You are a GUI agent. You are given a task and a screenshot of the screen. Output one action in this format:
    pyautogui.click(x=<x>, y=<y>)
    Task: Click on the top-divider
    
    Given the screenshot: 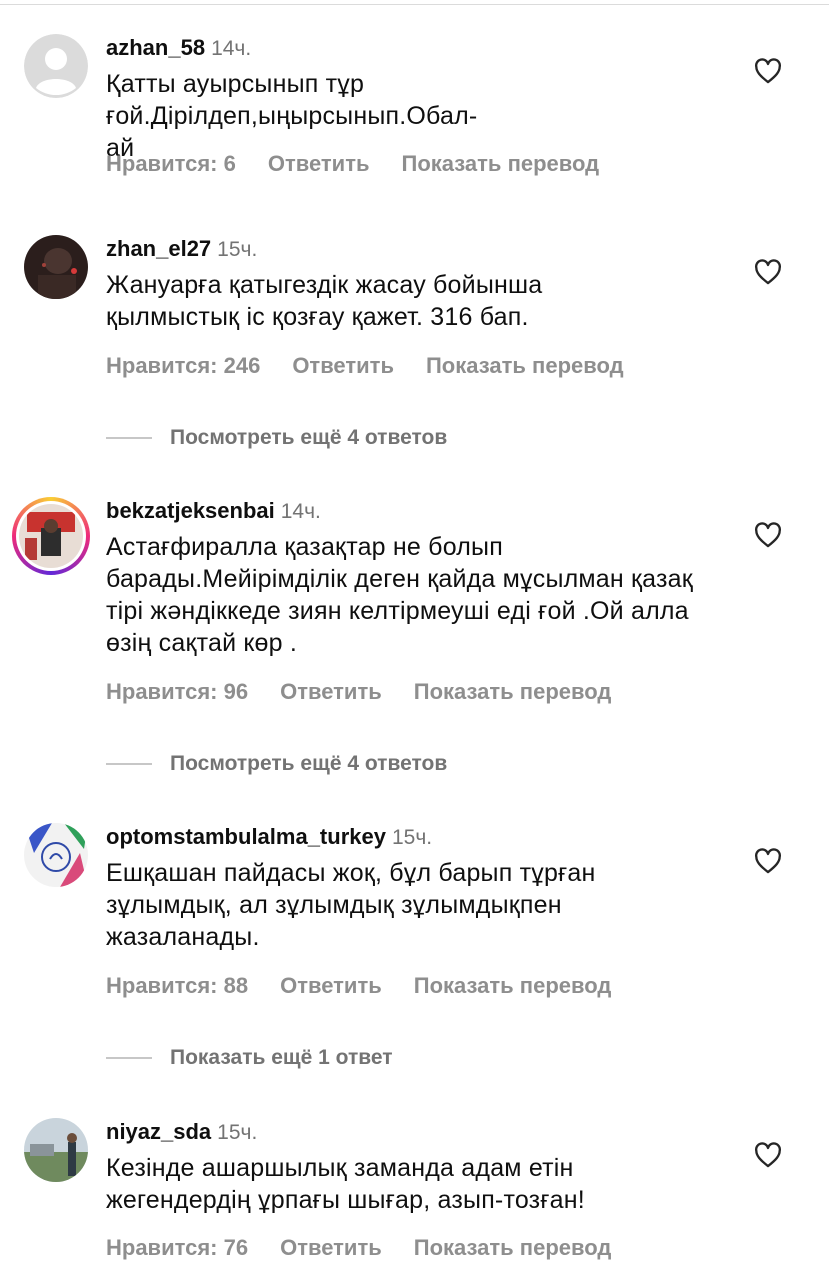 What is the action you would take?
    pyautogui.click(x=414, y=4)
    